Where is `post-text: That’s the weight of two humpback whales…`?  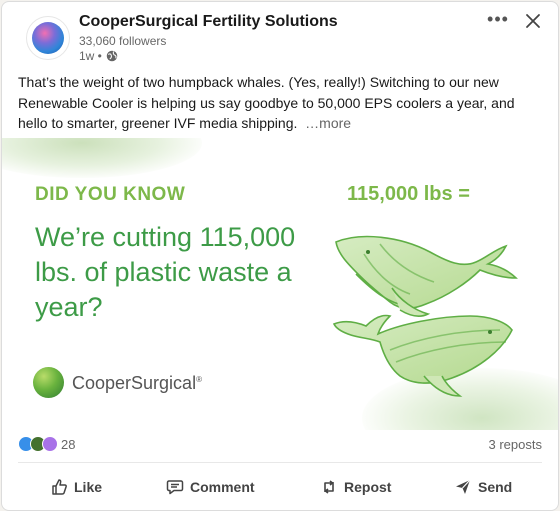
post-text: That’s the weight of two humpback whales… is located at coordinates (266, 102).